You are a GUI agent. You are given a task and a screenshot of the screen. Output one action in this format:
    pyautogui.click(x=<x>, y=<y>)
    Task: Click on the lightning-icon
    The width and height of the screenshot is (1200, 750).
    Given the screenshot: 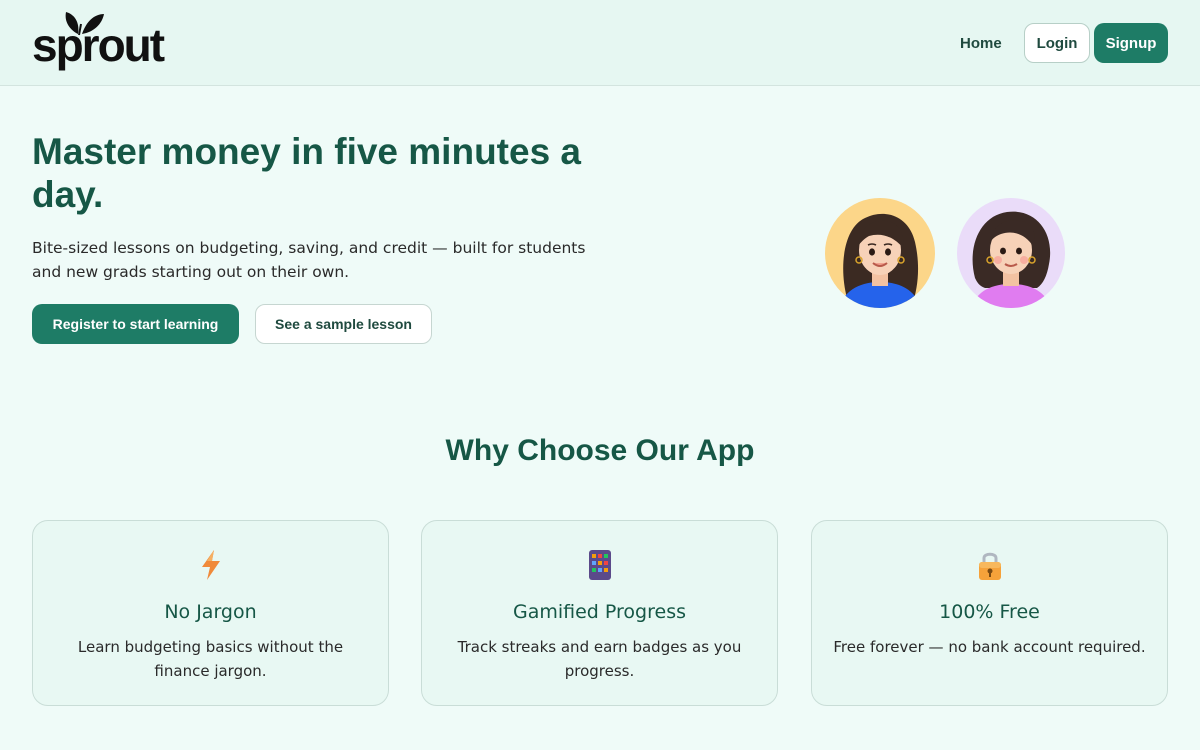 What is the action you would take?
    pyautogui.click(x=210, y=565)
    